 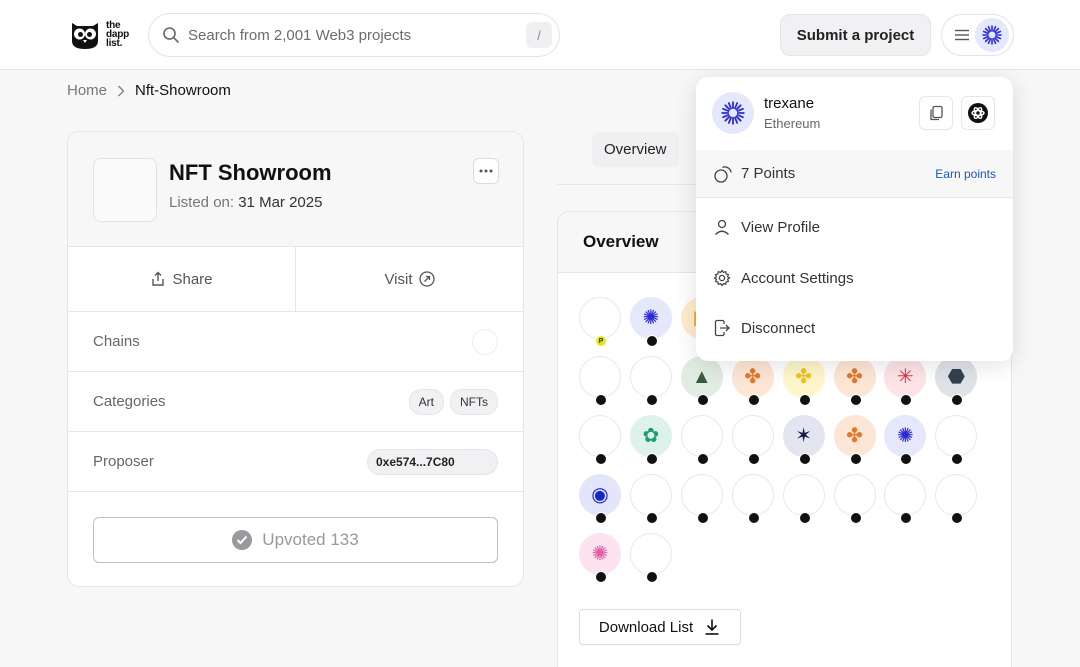 I want to click on project-header: NFT Showroom Listed on: 31 Mar 2025, so click(x=295, y=189).